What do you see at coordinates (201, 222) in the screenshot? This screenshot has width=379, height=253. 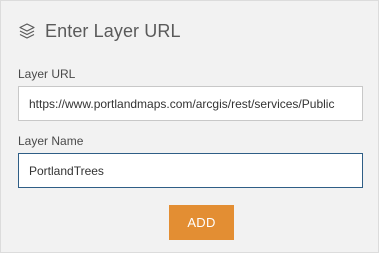 I see `add-button: ADD` at bounding box center [201, 222].